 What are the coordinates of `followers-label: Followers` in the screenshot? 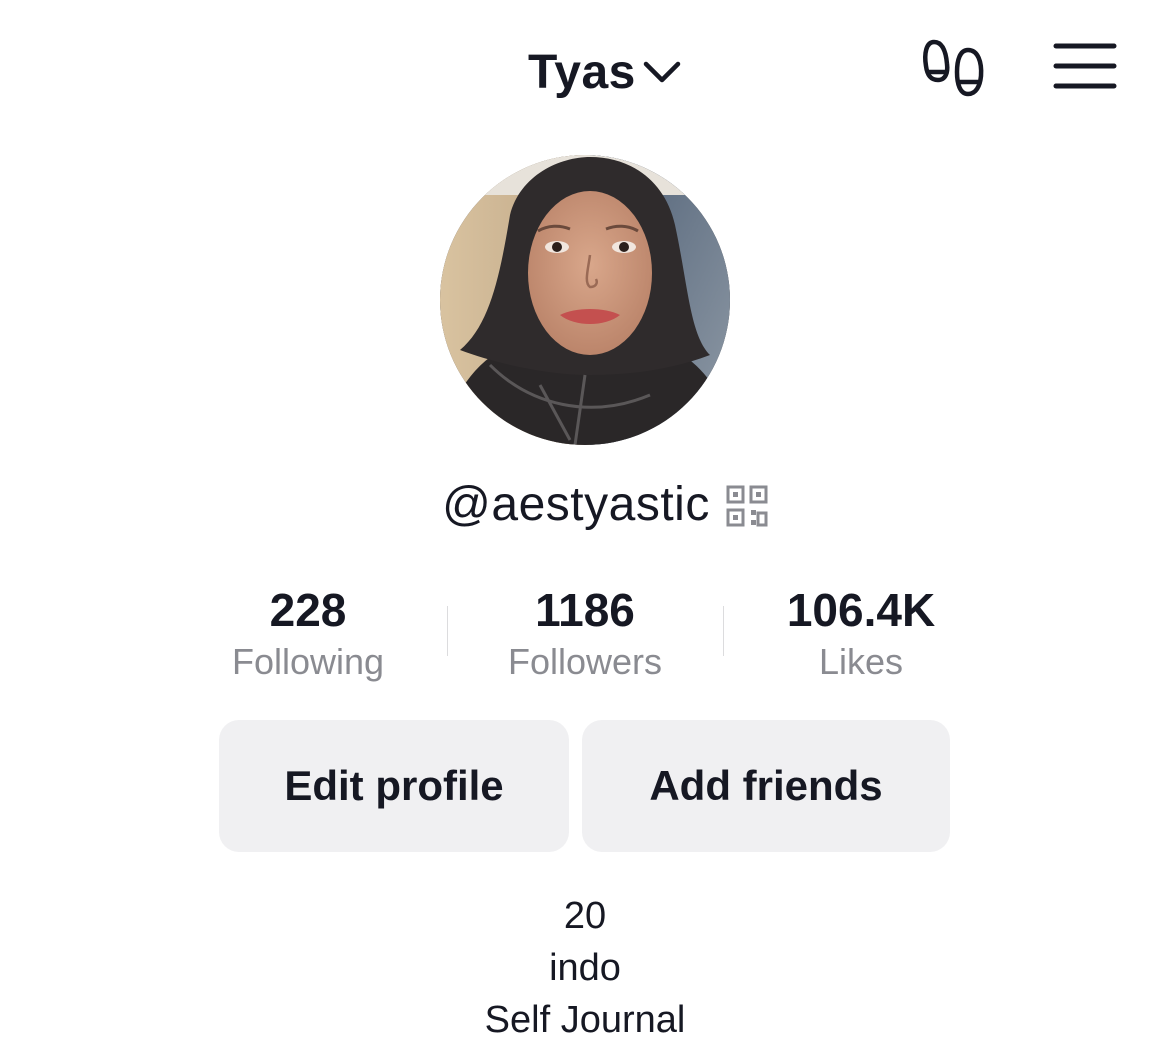 It's located at (585, 661).